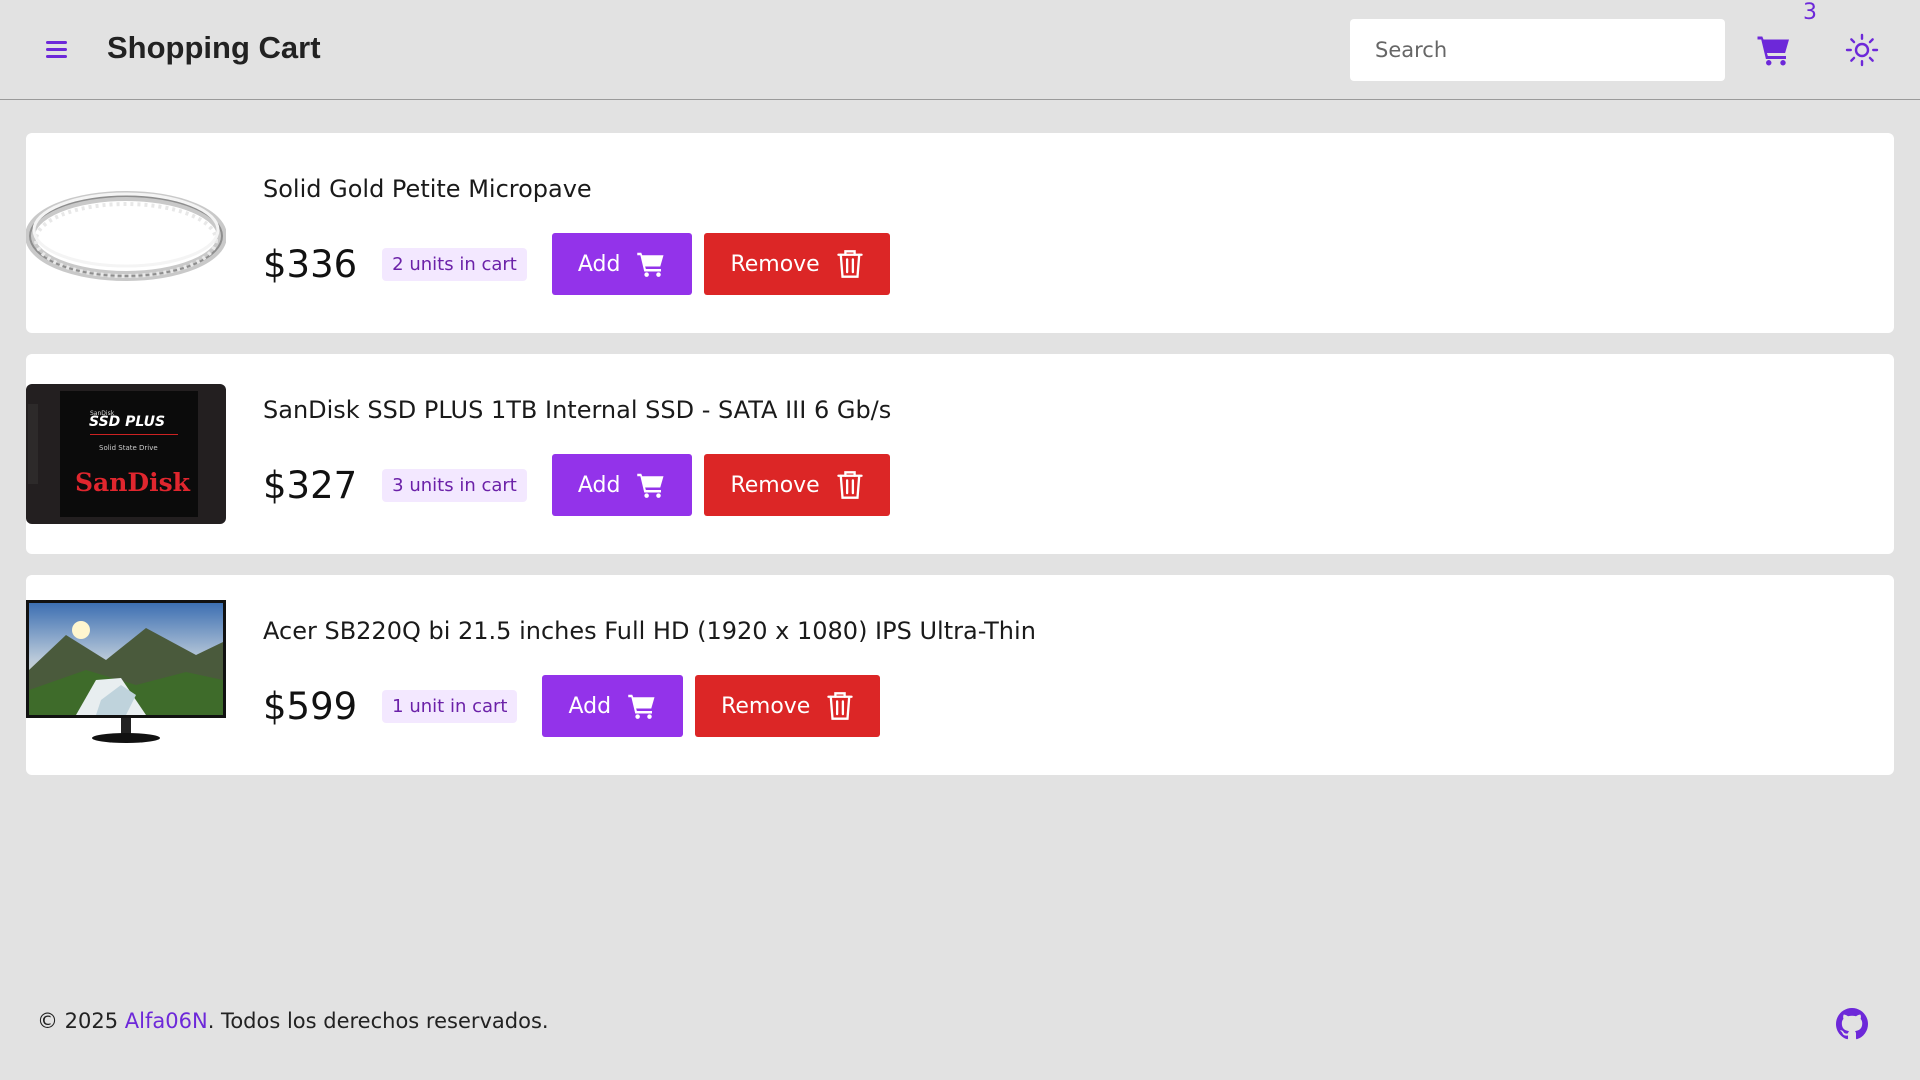  What do you see at coordinates (450, 706) in the screenshot?
I see `units-badge: 1 unit in cart` at bounding box center [450, 706].